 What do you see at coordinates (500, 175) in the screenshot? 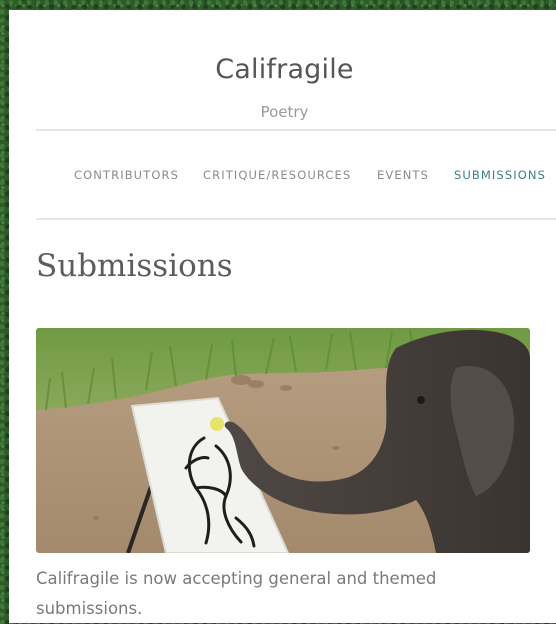
I see `nav-item-submissions: SUBMISSIONS` at bounding box center [500, 175].